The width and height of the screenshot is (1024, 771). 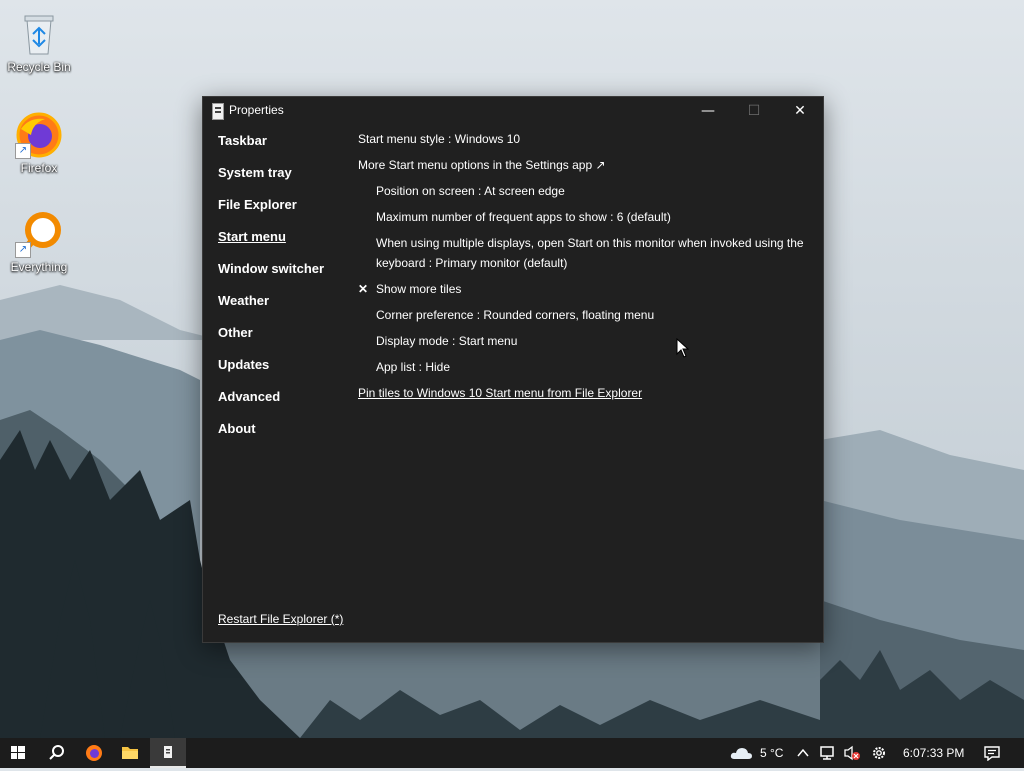 I want to click on desktop-icon-label: Firefox, so click(x=39, y=168).